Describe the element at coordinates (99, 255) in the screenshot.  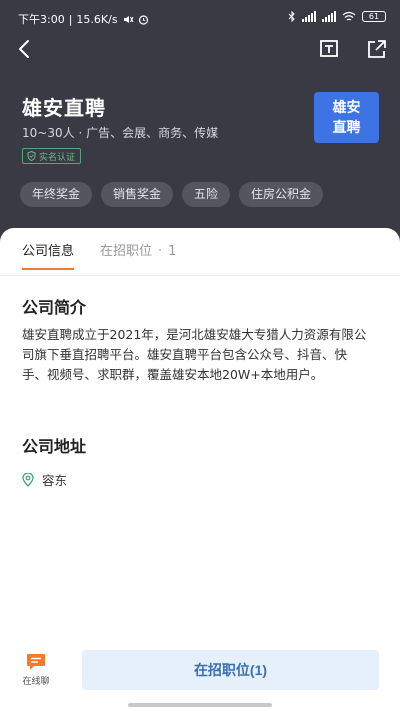
I see `tab-bar: 公司信息 在招职位 · 1` at that location.